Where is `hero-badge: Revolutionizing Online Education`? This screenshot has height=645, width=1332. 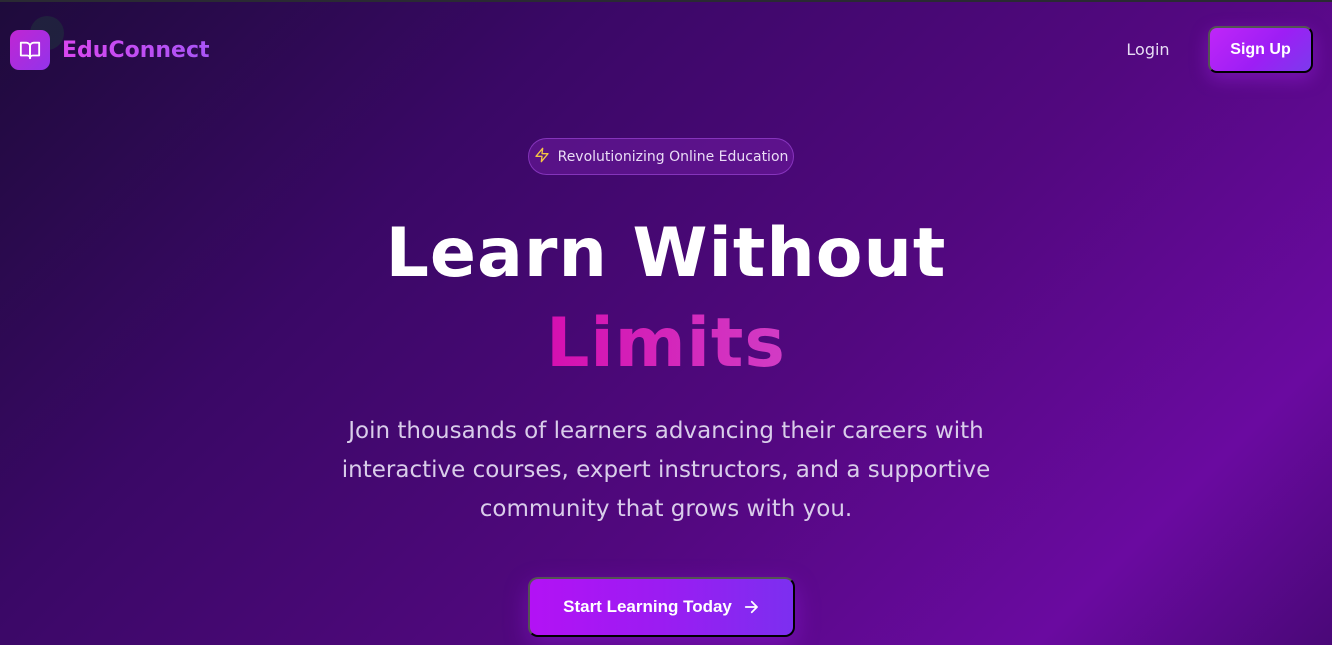
hero-badge: Revolutionizing Online Education is located at coordinates (661, 156).